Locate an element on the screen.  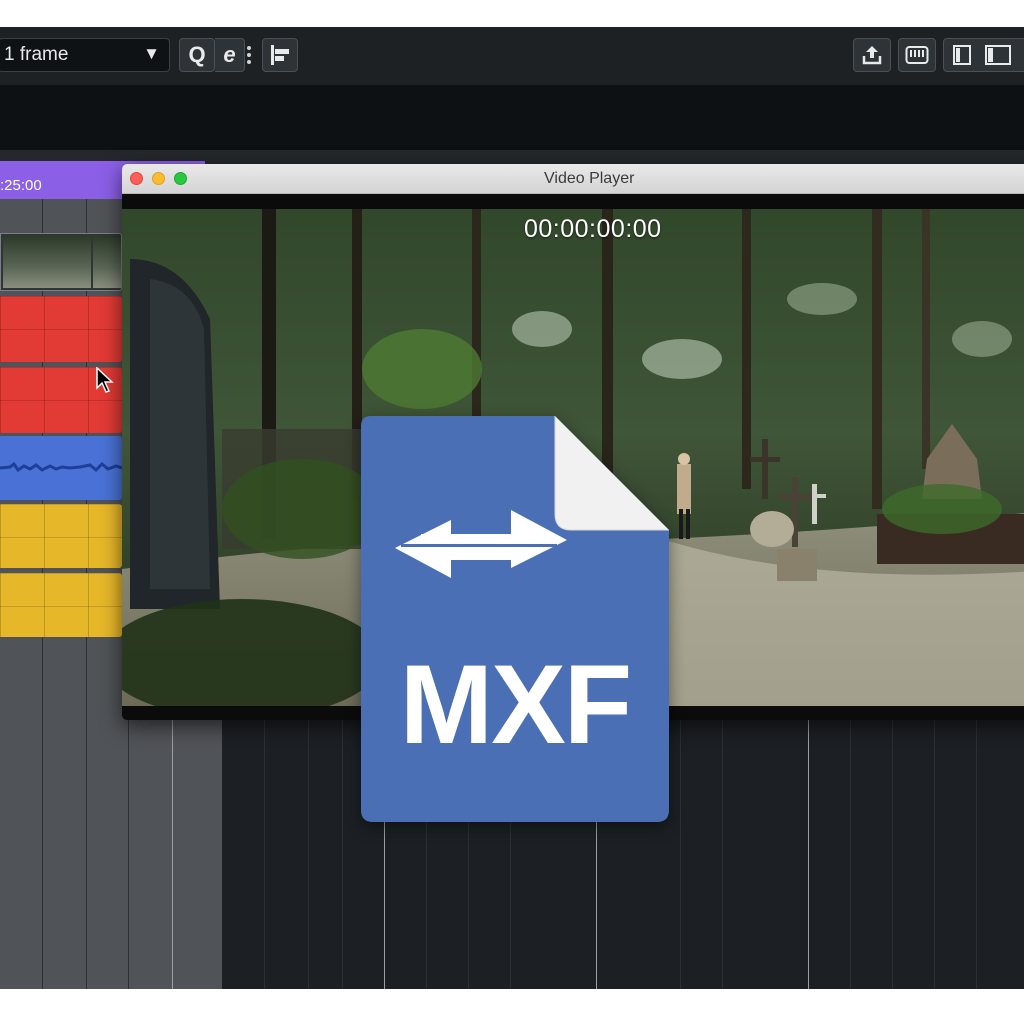
mouse-pointer-icon is located at coordinates (105, 380).